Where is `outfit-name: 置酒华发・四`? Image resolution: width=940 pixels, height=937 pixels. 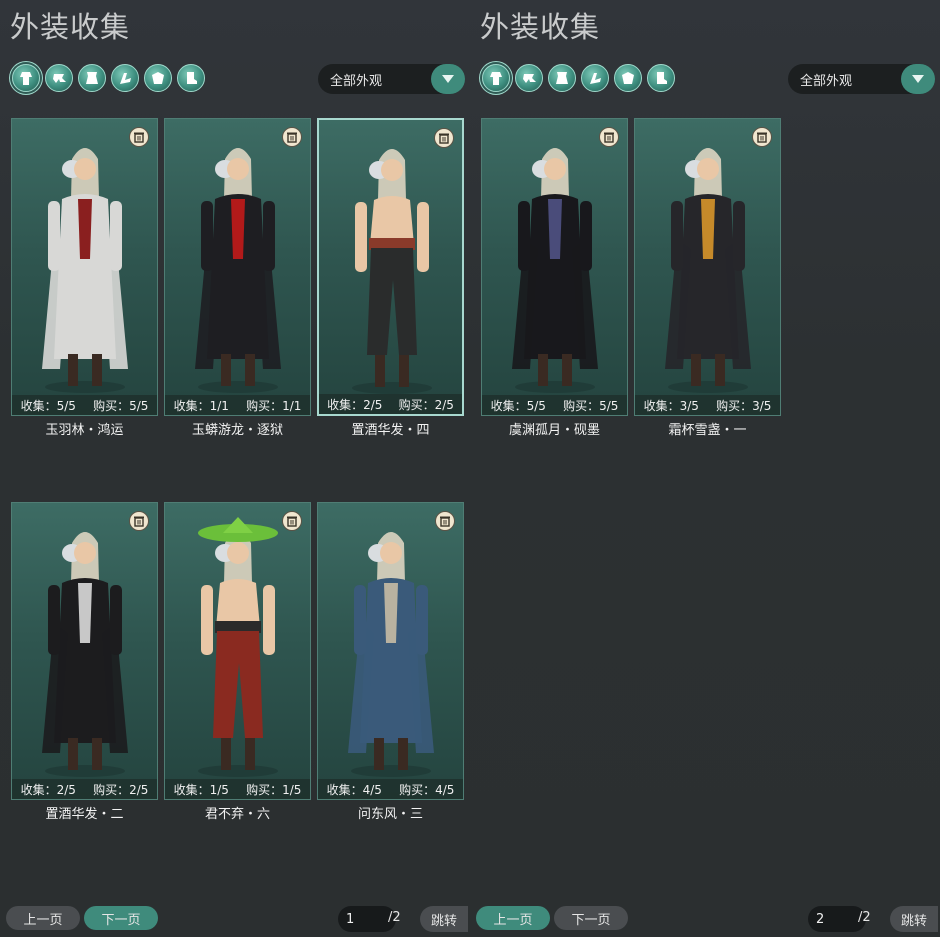
outfit-name: 置酒华发・四 is located at coordinates (390, 430).